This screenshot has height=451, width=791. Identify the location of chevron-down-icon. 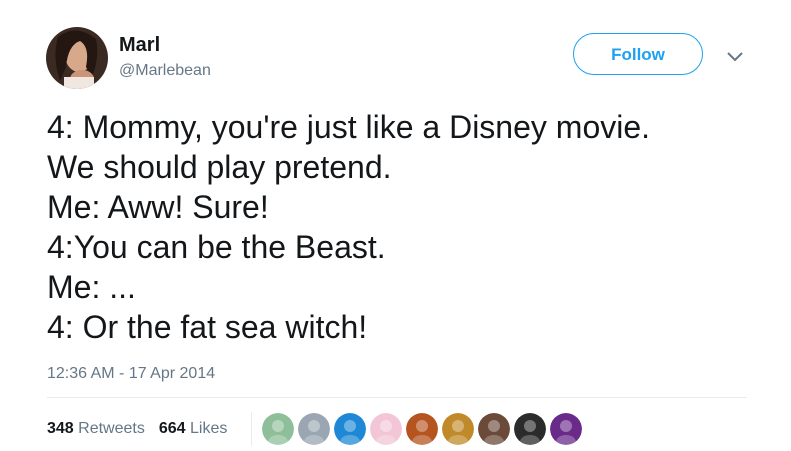
(735, 56).